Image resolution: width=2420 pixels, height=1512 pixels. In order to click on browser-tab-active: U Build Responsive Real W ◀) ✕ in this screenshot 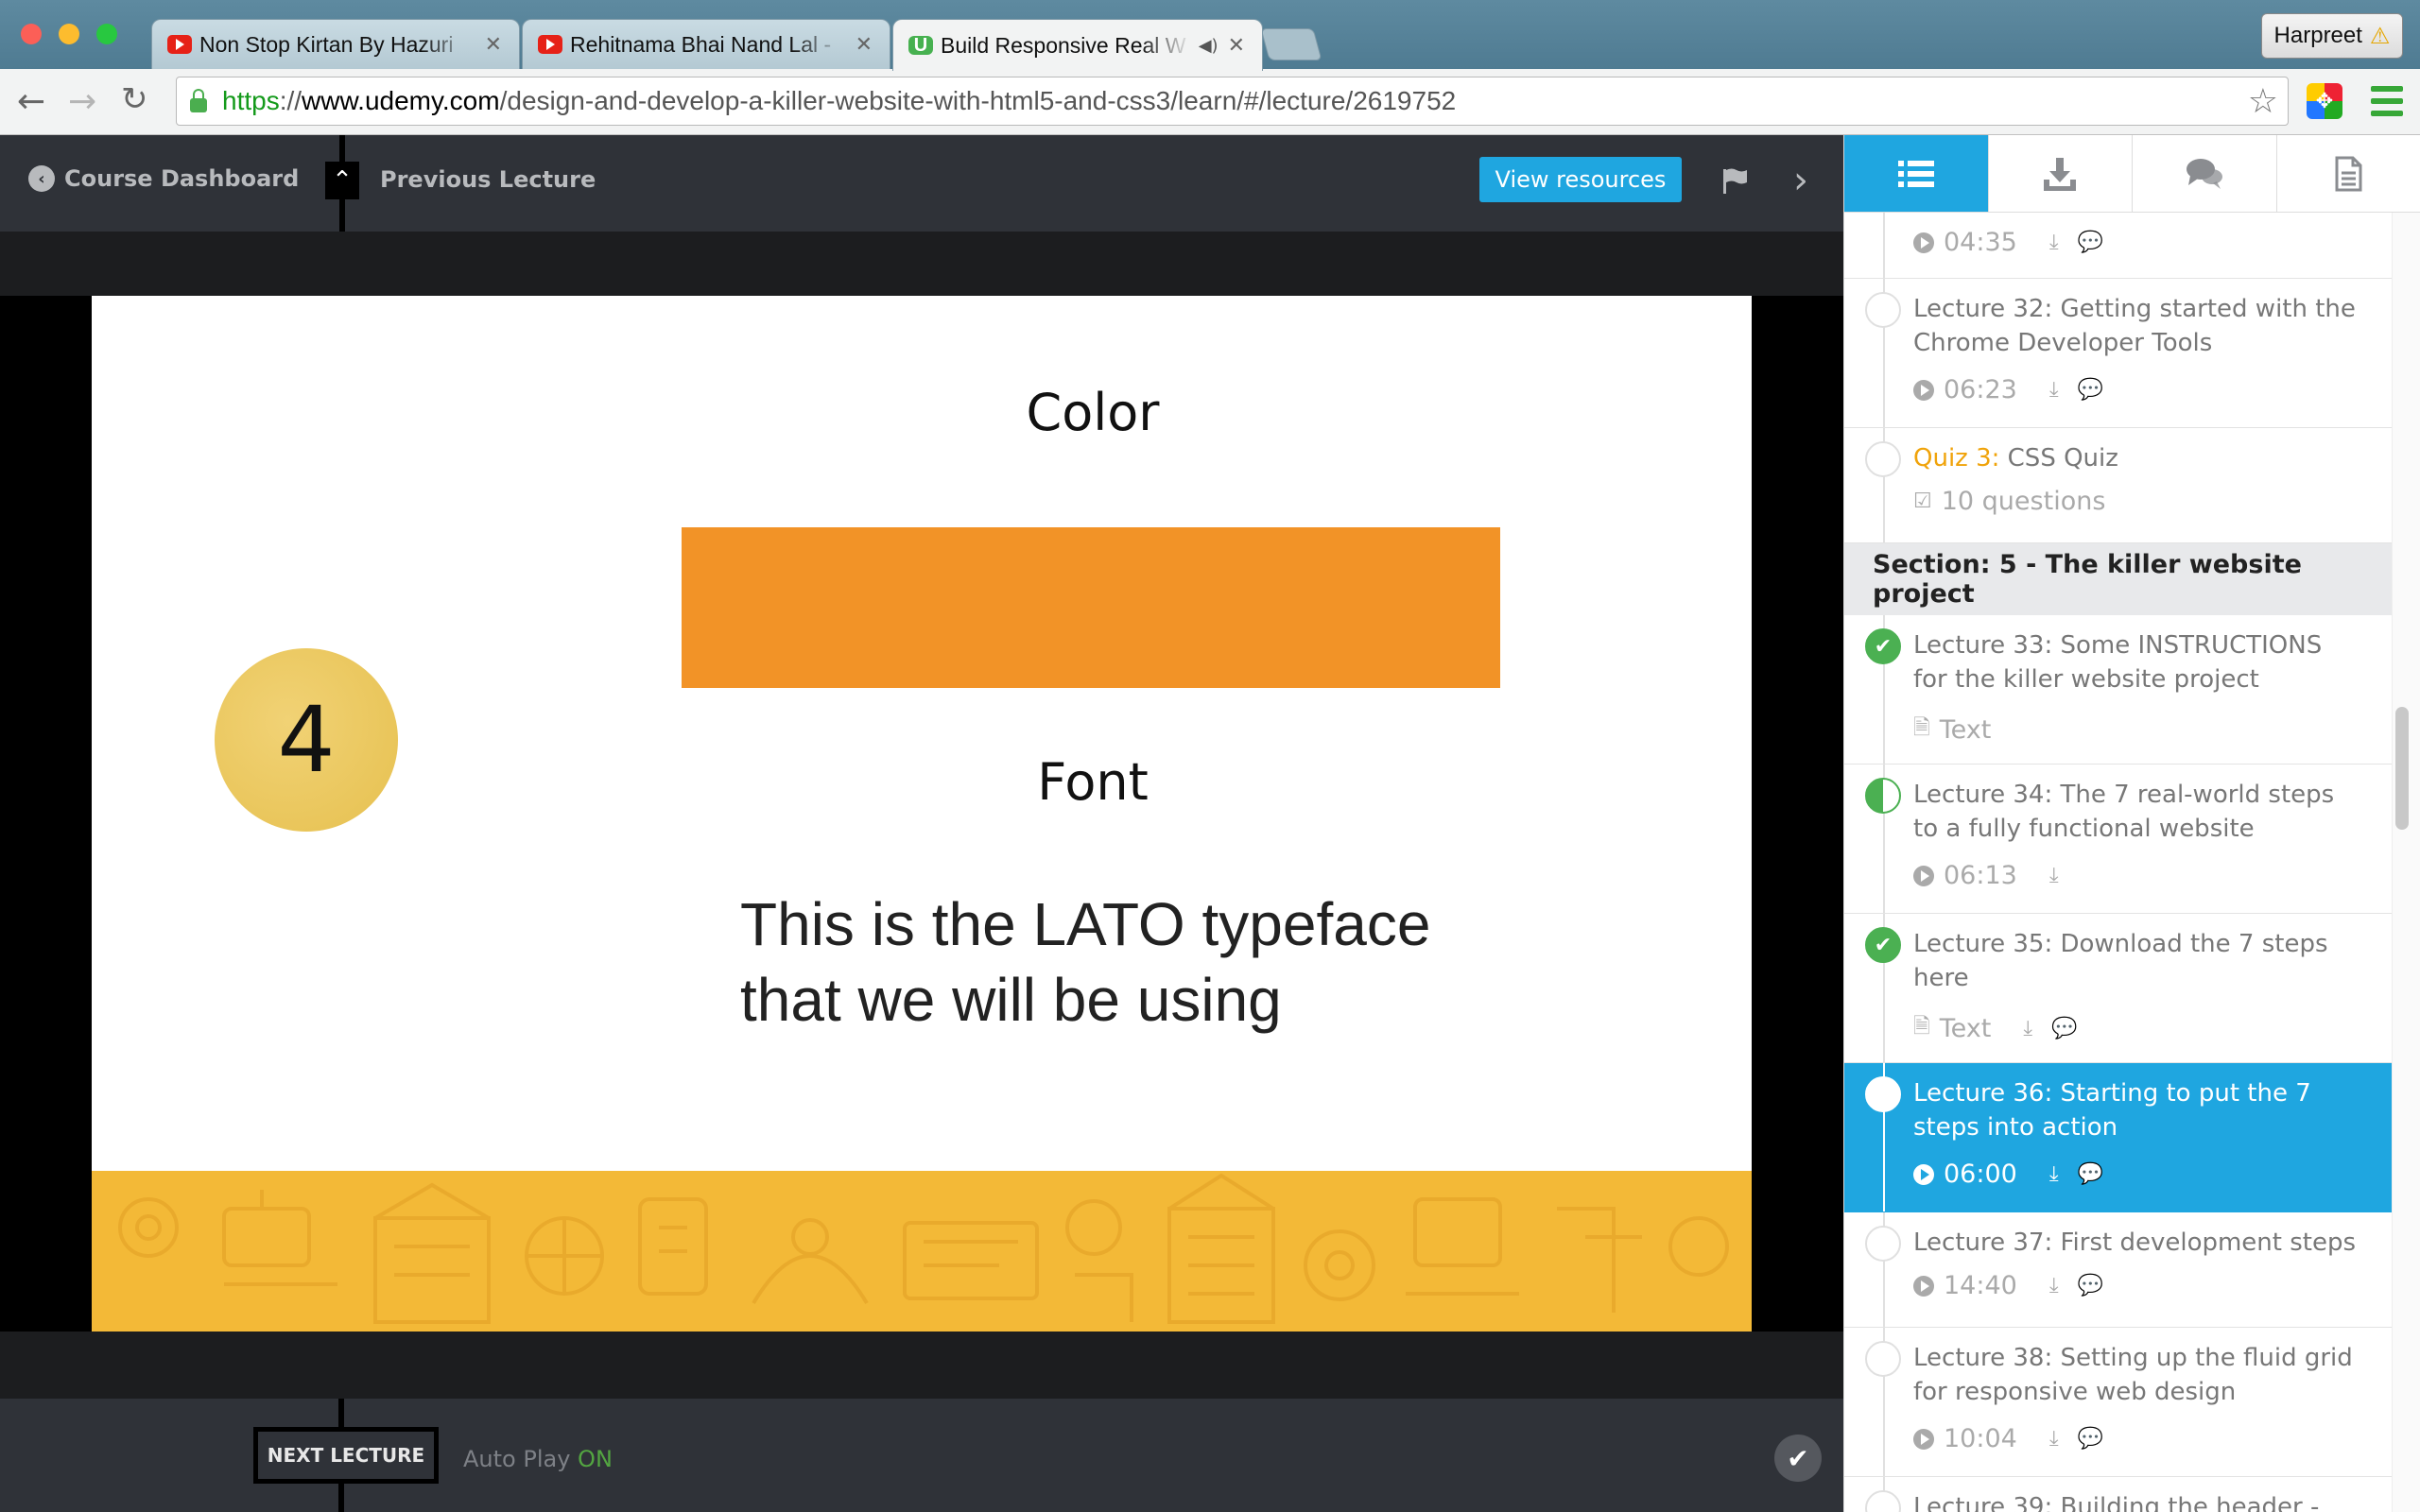, I will do `click(1077, 45)`.